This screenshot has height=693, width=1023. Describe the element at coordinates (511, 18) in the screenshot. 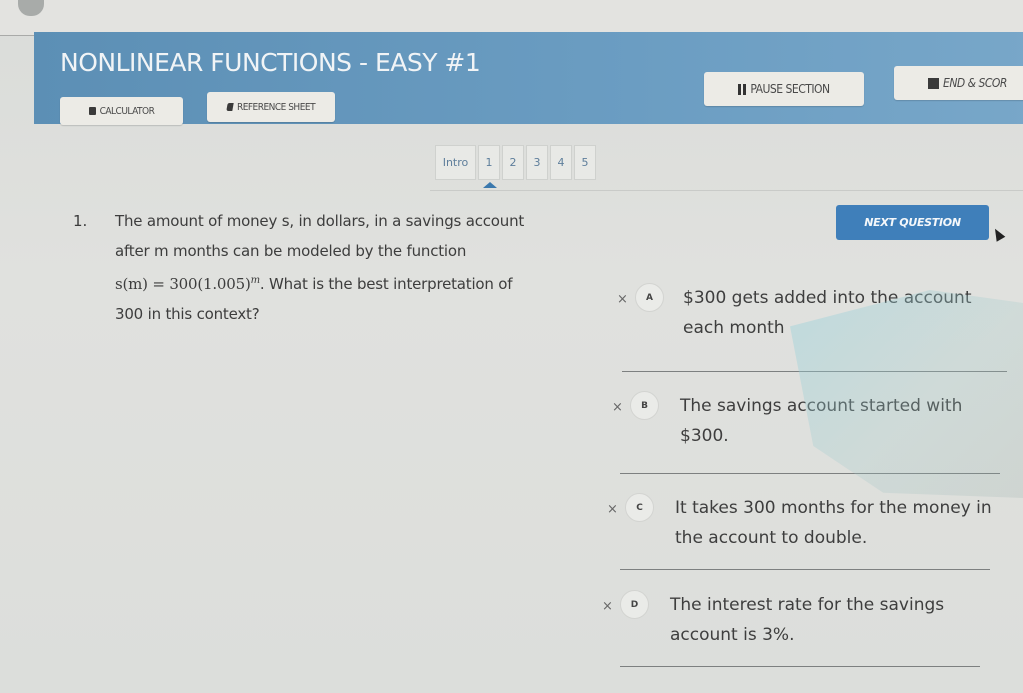

I see `top-bar` at that location.